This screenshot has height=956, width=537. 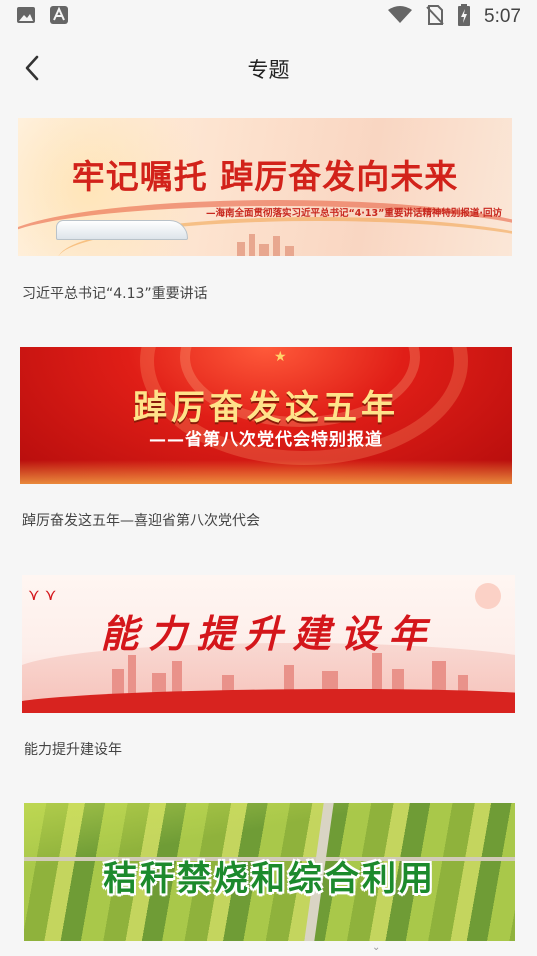 What do you see at coordinates (400, 17) in the screenshot?
I see `wifi-icon` at bounding box center [400, 17].